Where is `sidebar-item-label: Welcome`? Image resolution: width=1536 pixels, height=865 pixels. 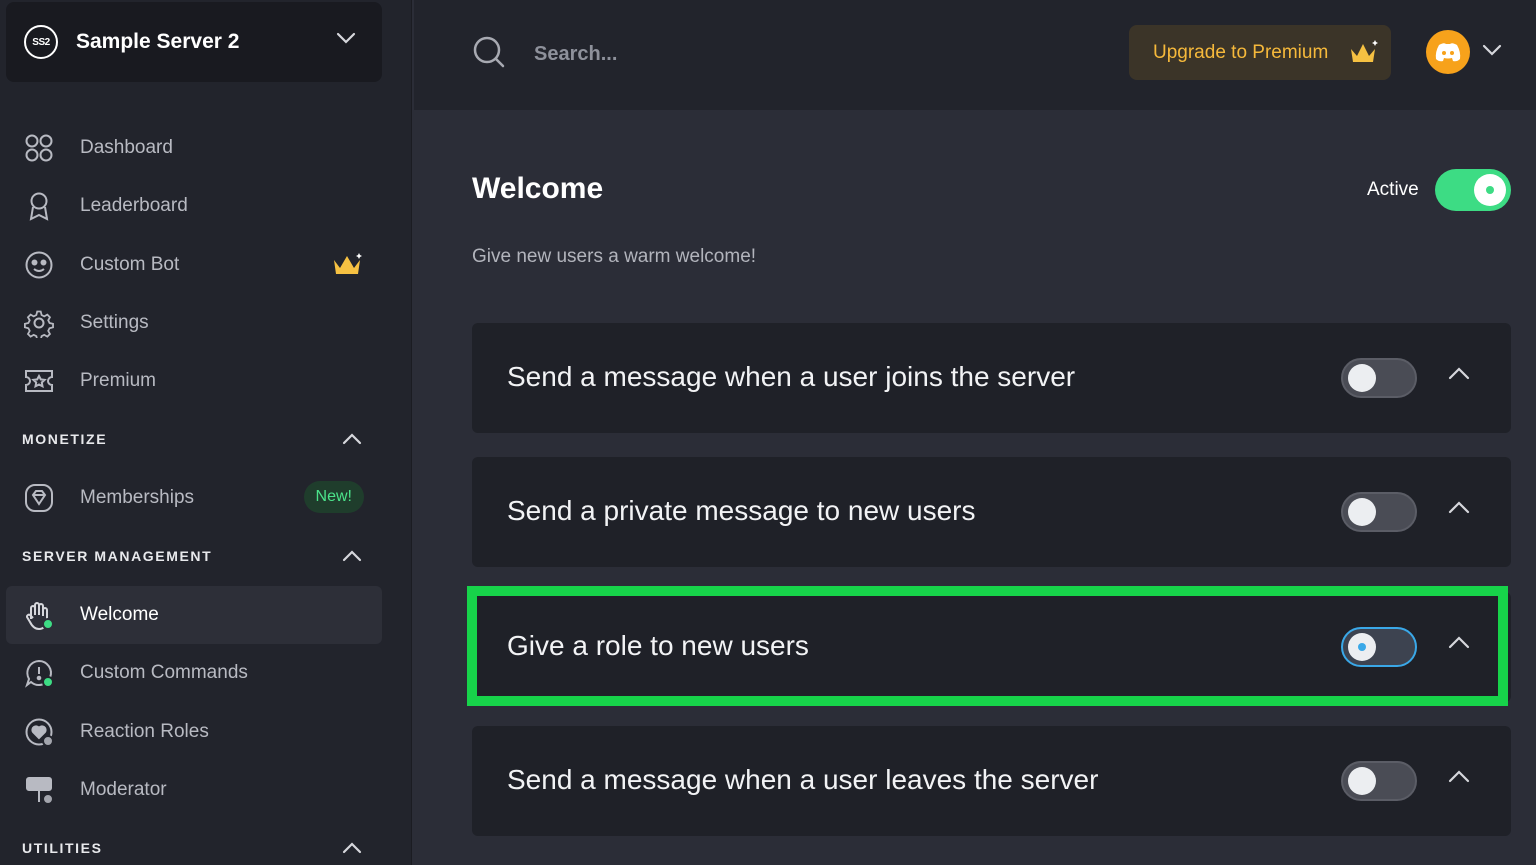
sidebar-item-label: Welcome is located at coordinates (119, 614).